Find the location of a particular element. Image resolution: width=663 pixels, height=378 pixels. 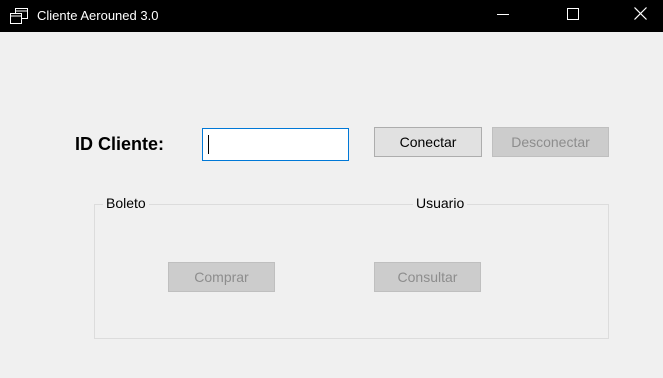

close-icon is located at coordinates (640, 16).